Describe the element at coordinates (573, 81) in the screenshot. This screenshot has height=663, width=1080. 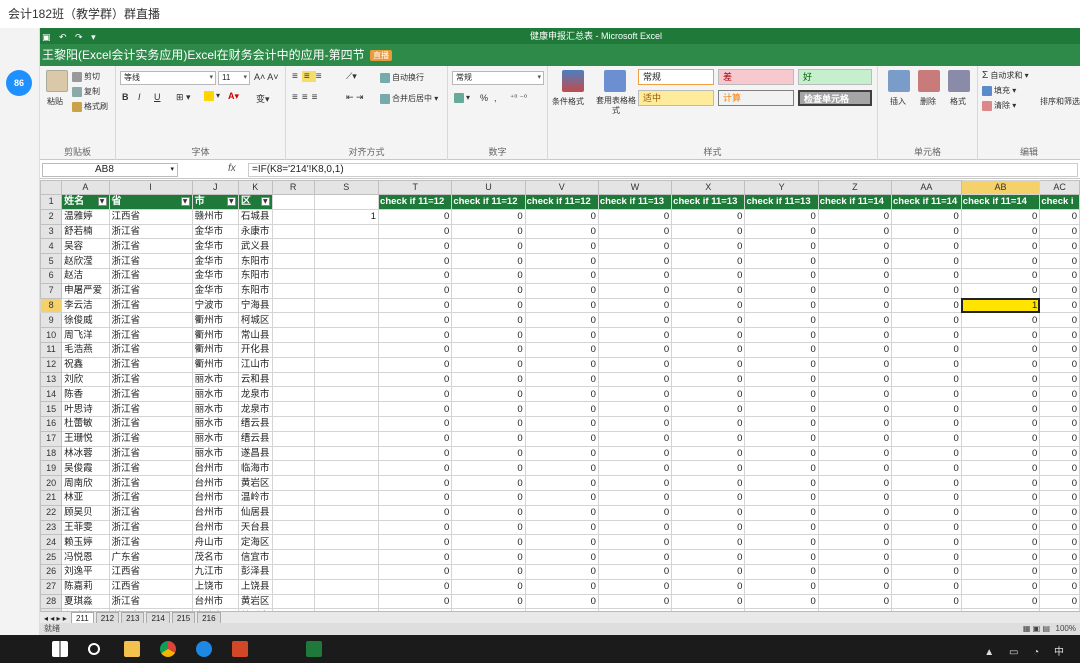
I see `conditional-format-icon` at that location.